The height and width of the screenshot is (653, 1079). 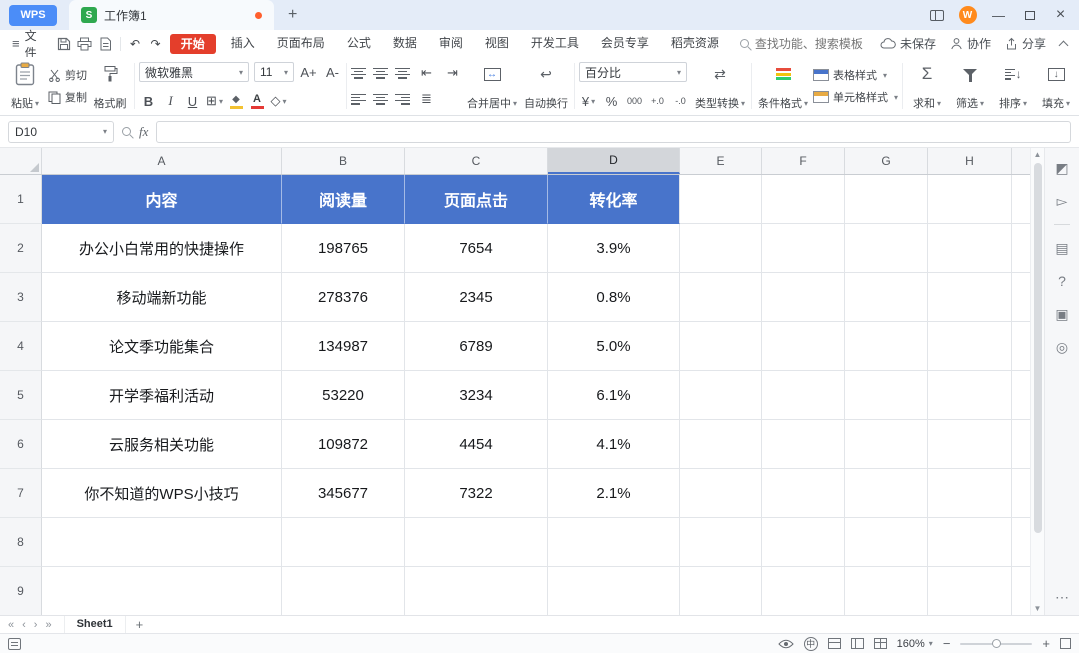 What do you see at coordinates (1062, 281) in the screenshot?
I see `help-icon: ?` at bounding box center [1062, 281].